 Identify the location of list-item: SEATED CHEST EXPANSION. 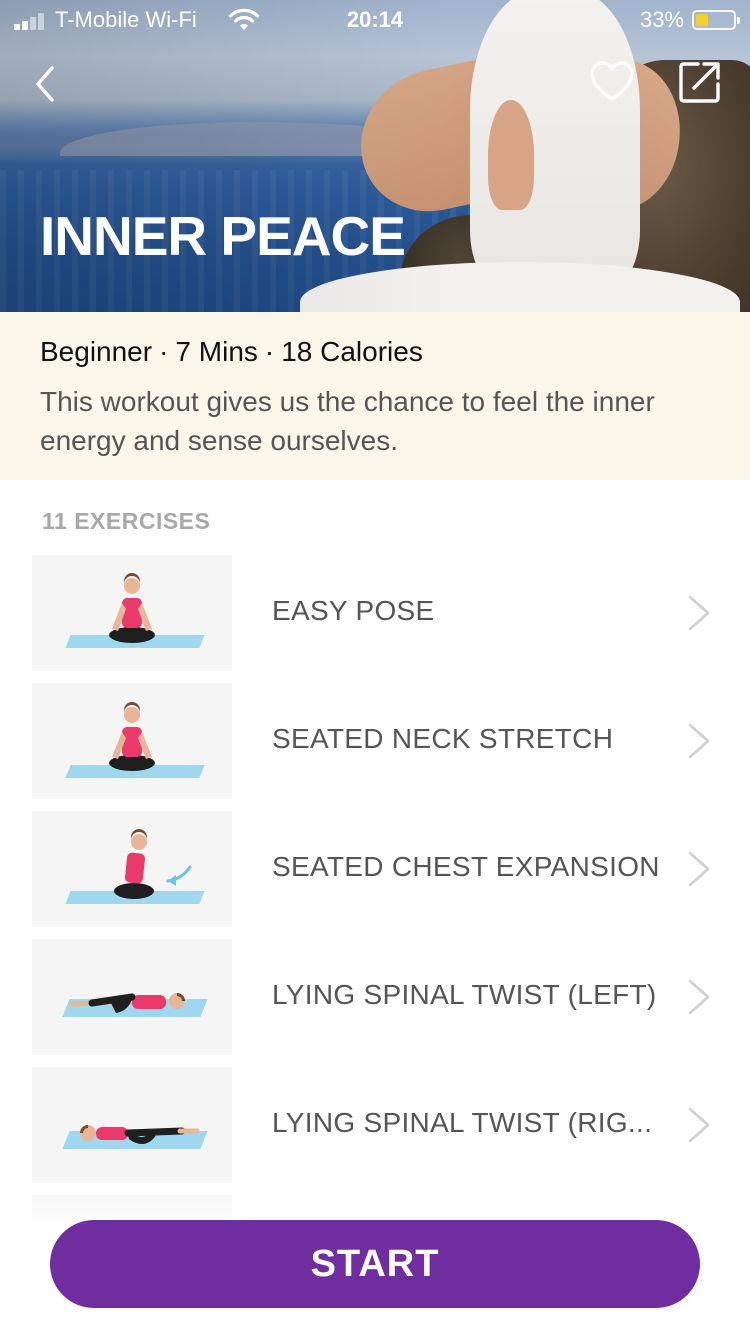
(375, 869).